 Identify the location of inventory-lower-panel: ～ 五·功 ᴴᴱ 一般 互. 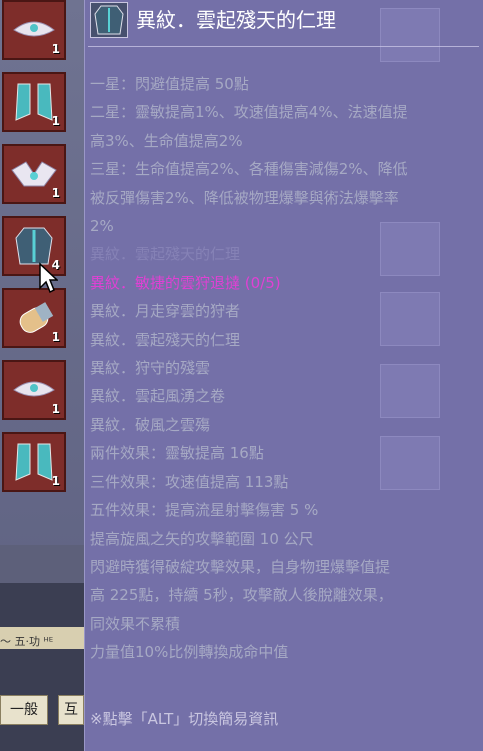
(42, 648).